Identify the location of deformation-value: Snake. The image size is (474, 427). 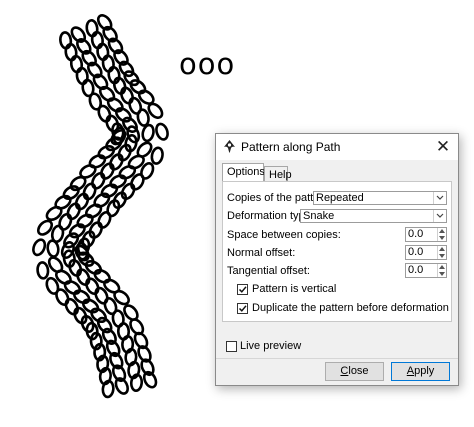
(319, 216).